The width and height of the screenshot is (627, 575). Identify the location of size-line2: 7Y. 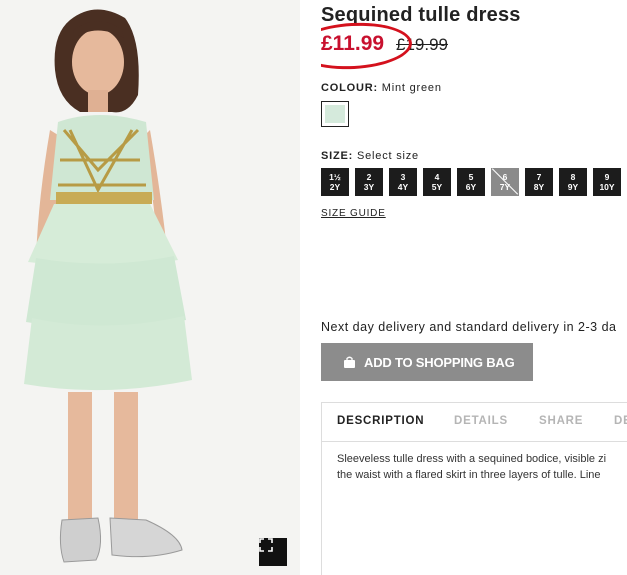
(505, 187).